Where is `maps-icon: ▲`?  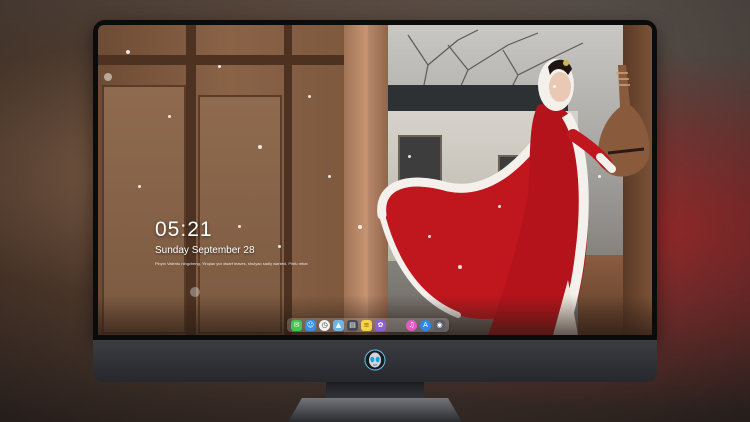 maps-icon: ▲ is located at coordinates (338, 325).